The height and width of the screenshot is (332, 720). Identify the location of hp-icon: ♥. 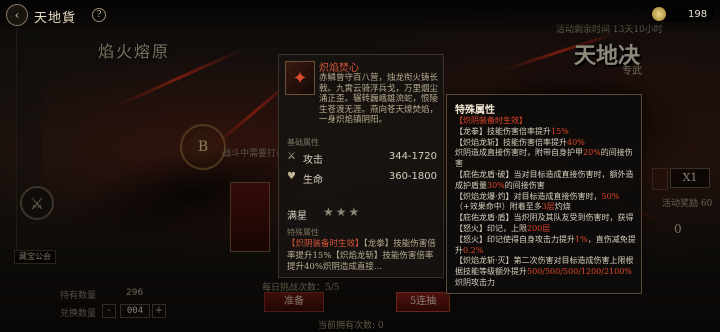
(291, 176).